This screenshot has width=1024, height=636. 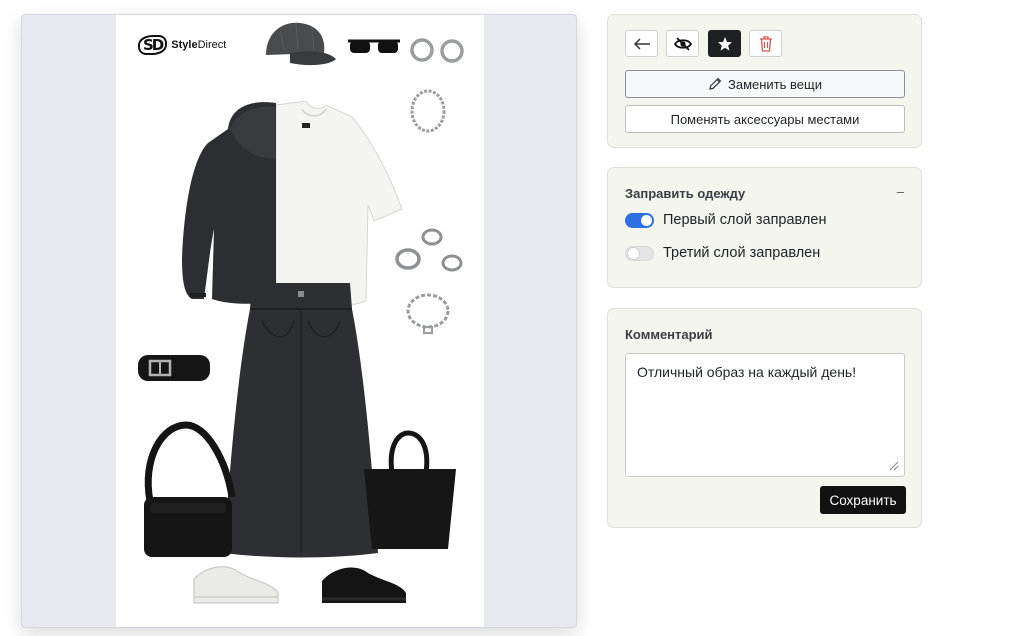 What do you see at coordinates (199, 45) in the screenshot?
I see `brand-logo-text: StyleDirect` at bounding box center [199, 45].